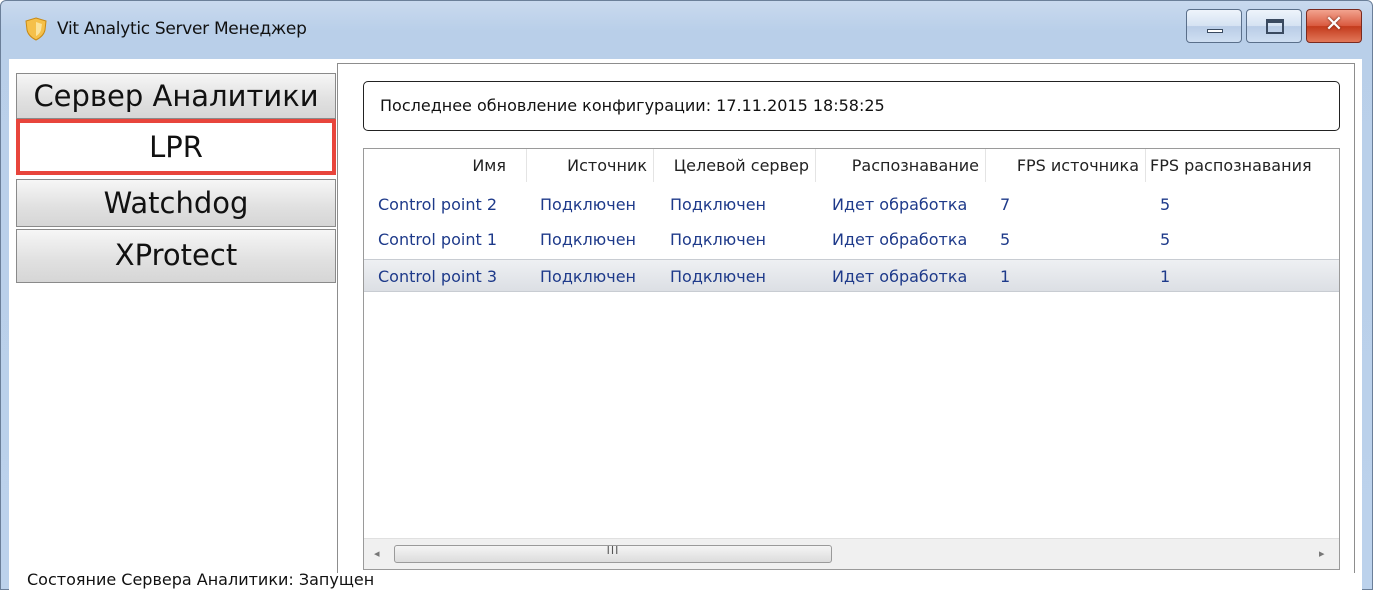  What do you see at coordinates (613, 550) in the screenshot?
I see `grip-icon: III` at bounding box center [613, 550].